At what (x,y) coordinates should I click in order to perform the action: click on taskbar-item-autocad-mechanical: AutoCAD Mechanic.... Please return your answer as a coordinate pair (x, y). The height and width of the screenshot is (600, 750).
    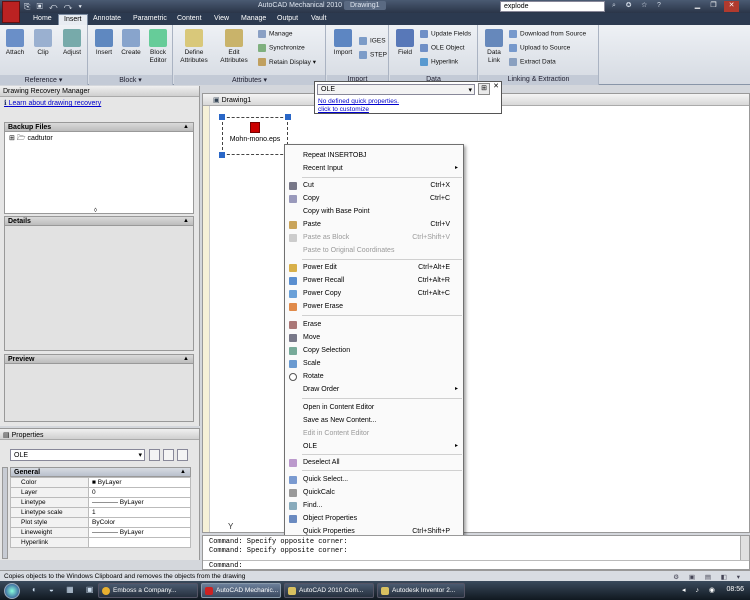
    Looking at the image, I should click on (241, 590).